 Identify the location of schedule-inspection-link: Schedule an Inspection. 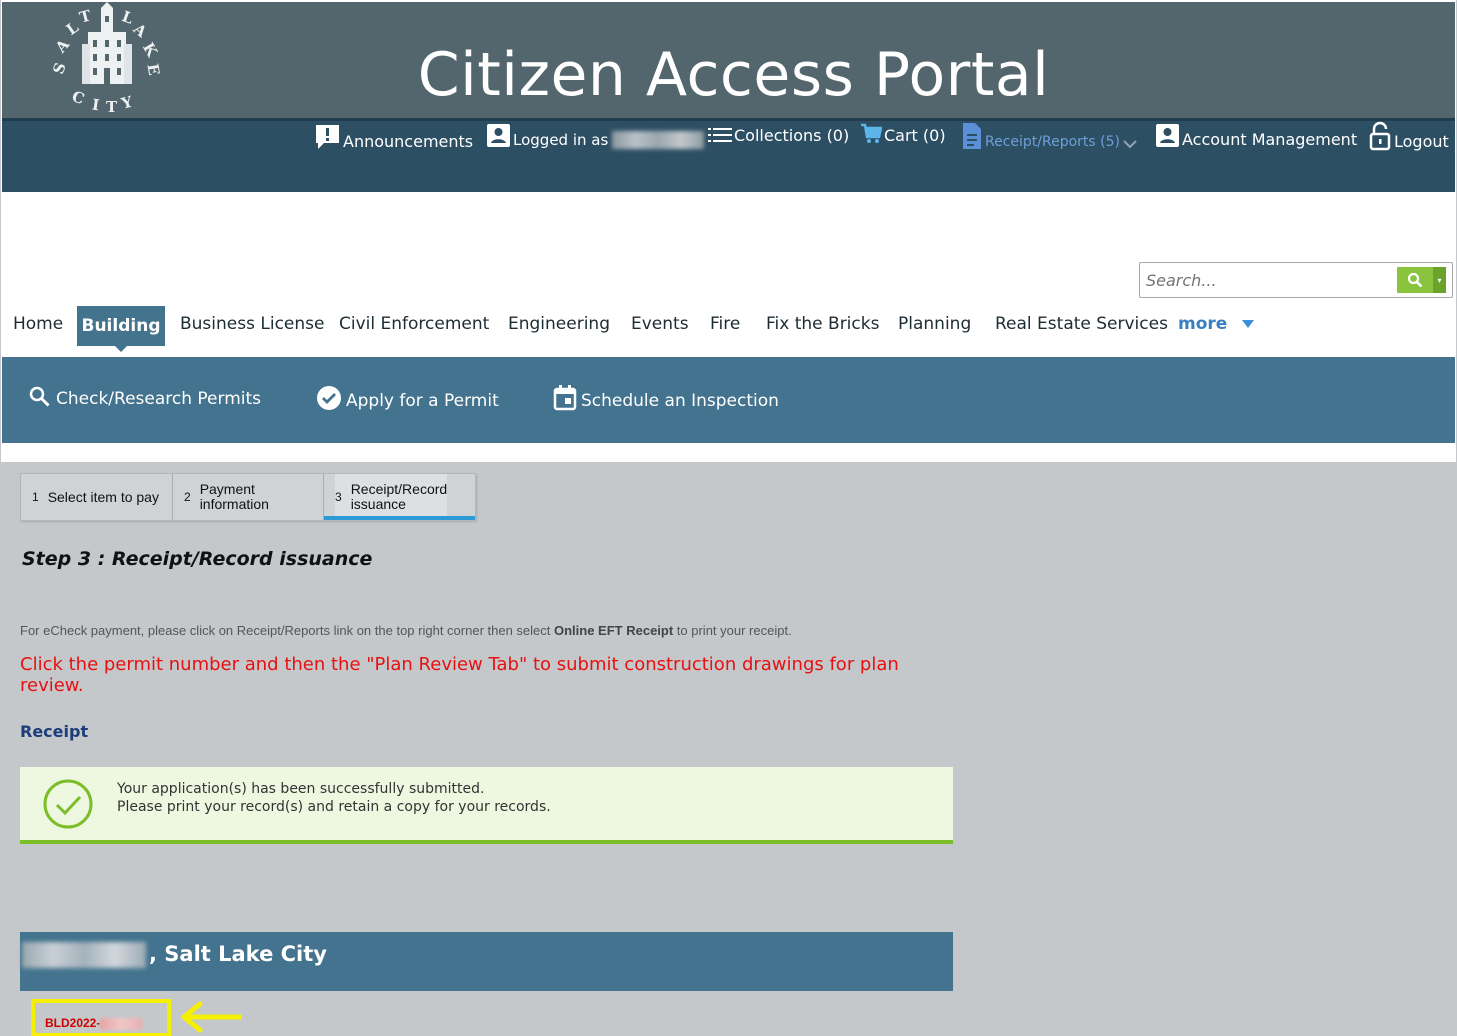
(666, 398).